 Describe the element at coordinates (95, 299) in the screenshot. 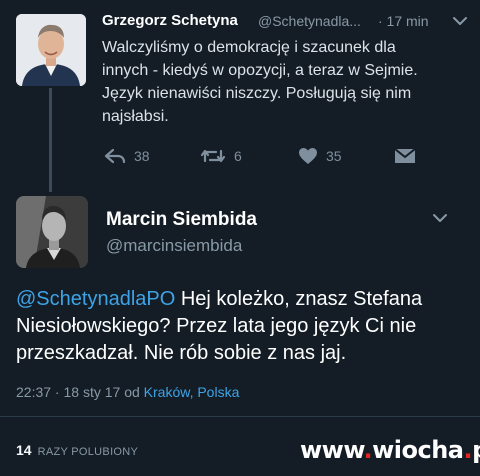

I see `mention-link: @SchetynadlaPO` at that location.